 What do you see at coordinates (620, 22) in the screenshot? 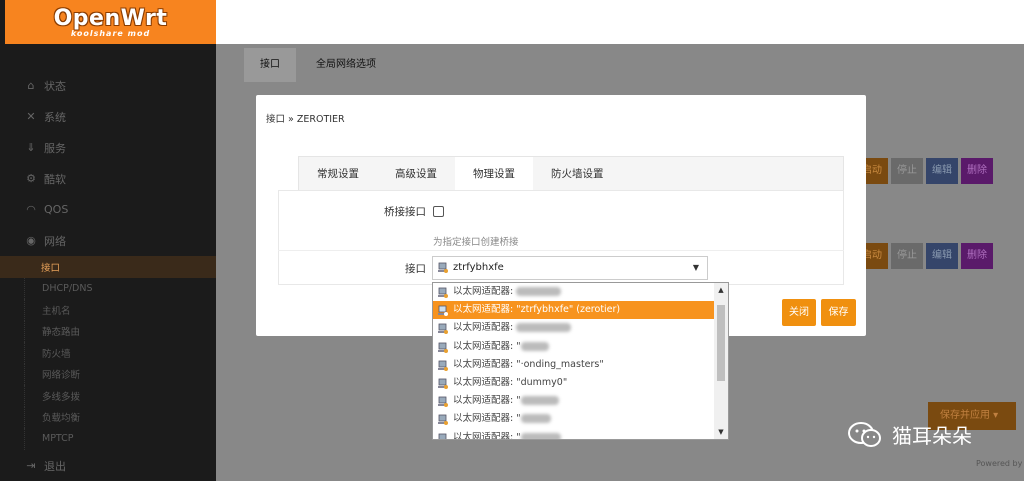
I see `top-header` at bounding box center [620, 22].